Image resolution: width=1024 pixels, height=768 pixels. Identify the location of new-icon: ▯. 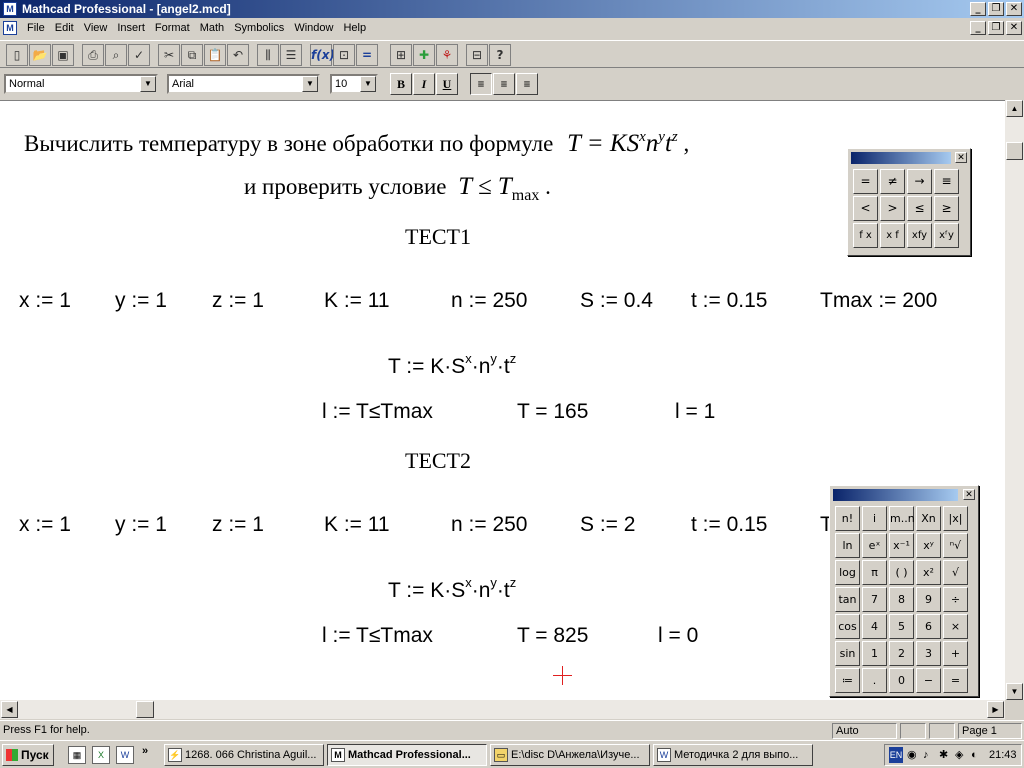
(17, 55).